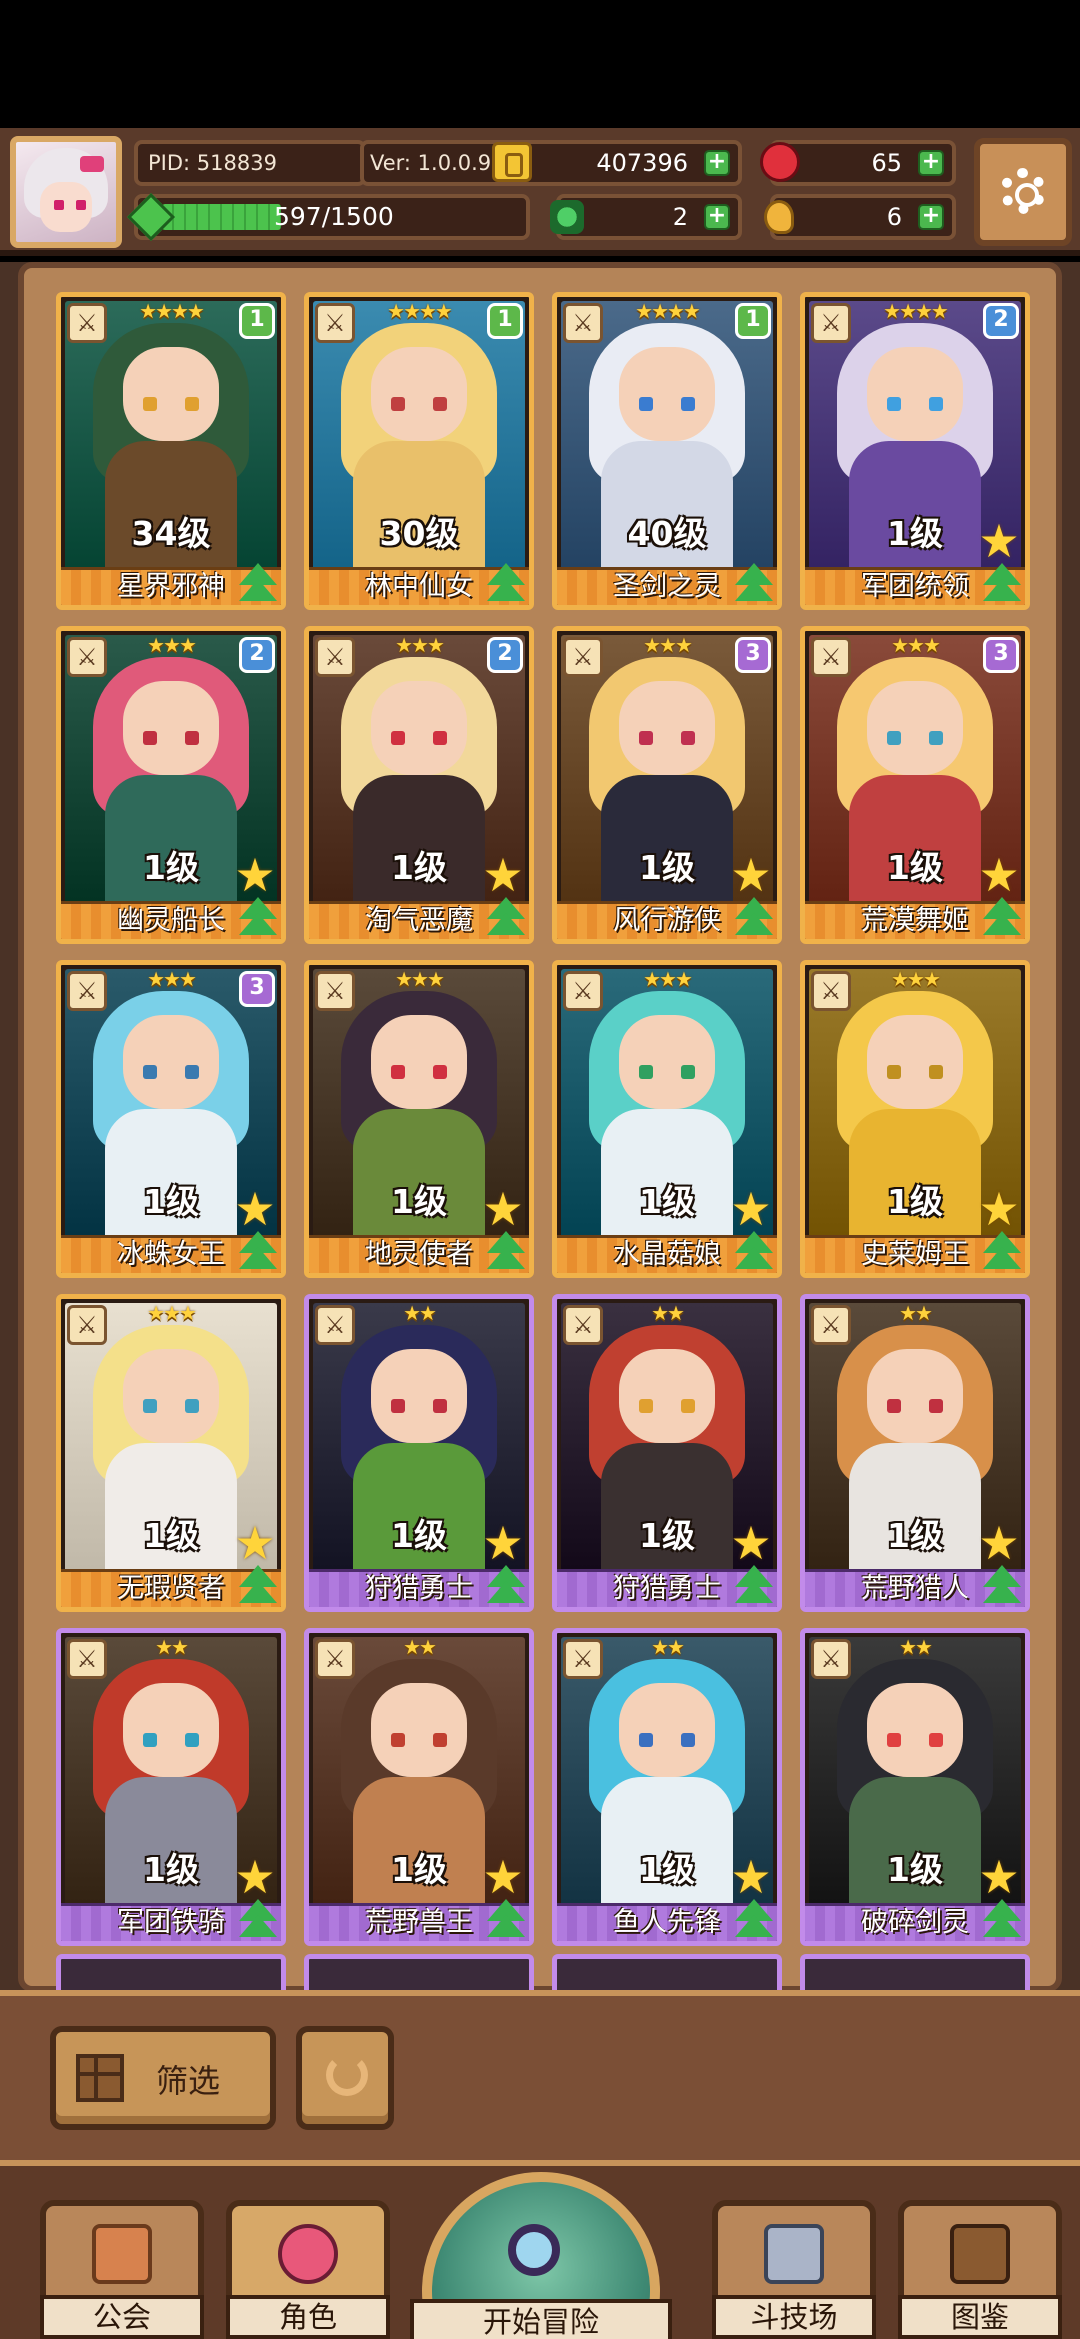 The width and height of the screenshot is (1080, 2339). What do you see at coordinates (163, 2078) in the screenshot?
I see `filter-button: 筛选` at bounding box center [163, 2078].